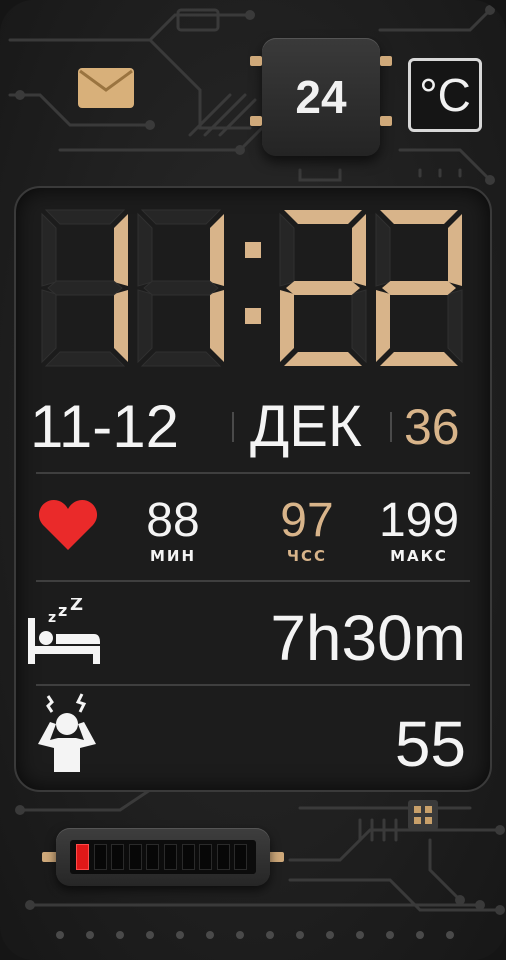 This screenshot has height=960, width=506. I want to click on clock-colon-bottom, so click(253, 316).